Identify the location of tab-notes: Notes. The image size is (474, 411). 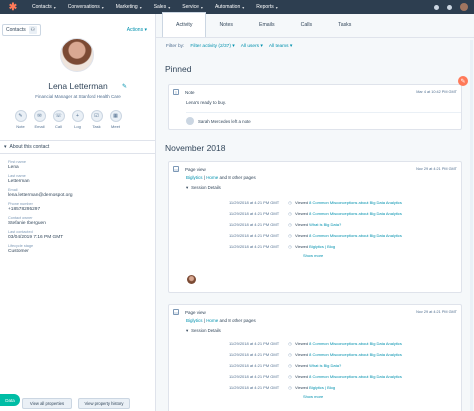
(226, 25).